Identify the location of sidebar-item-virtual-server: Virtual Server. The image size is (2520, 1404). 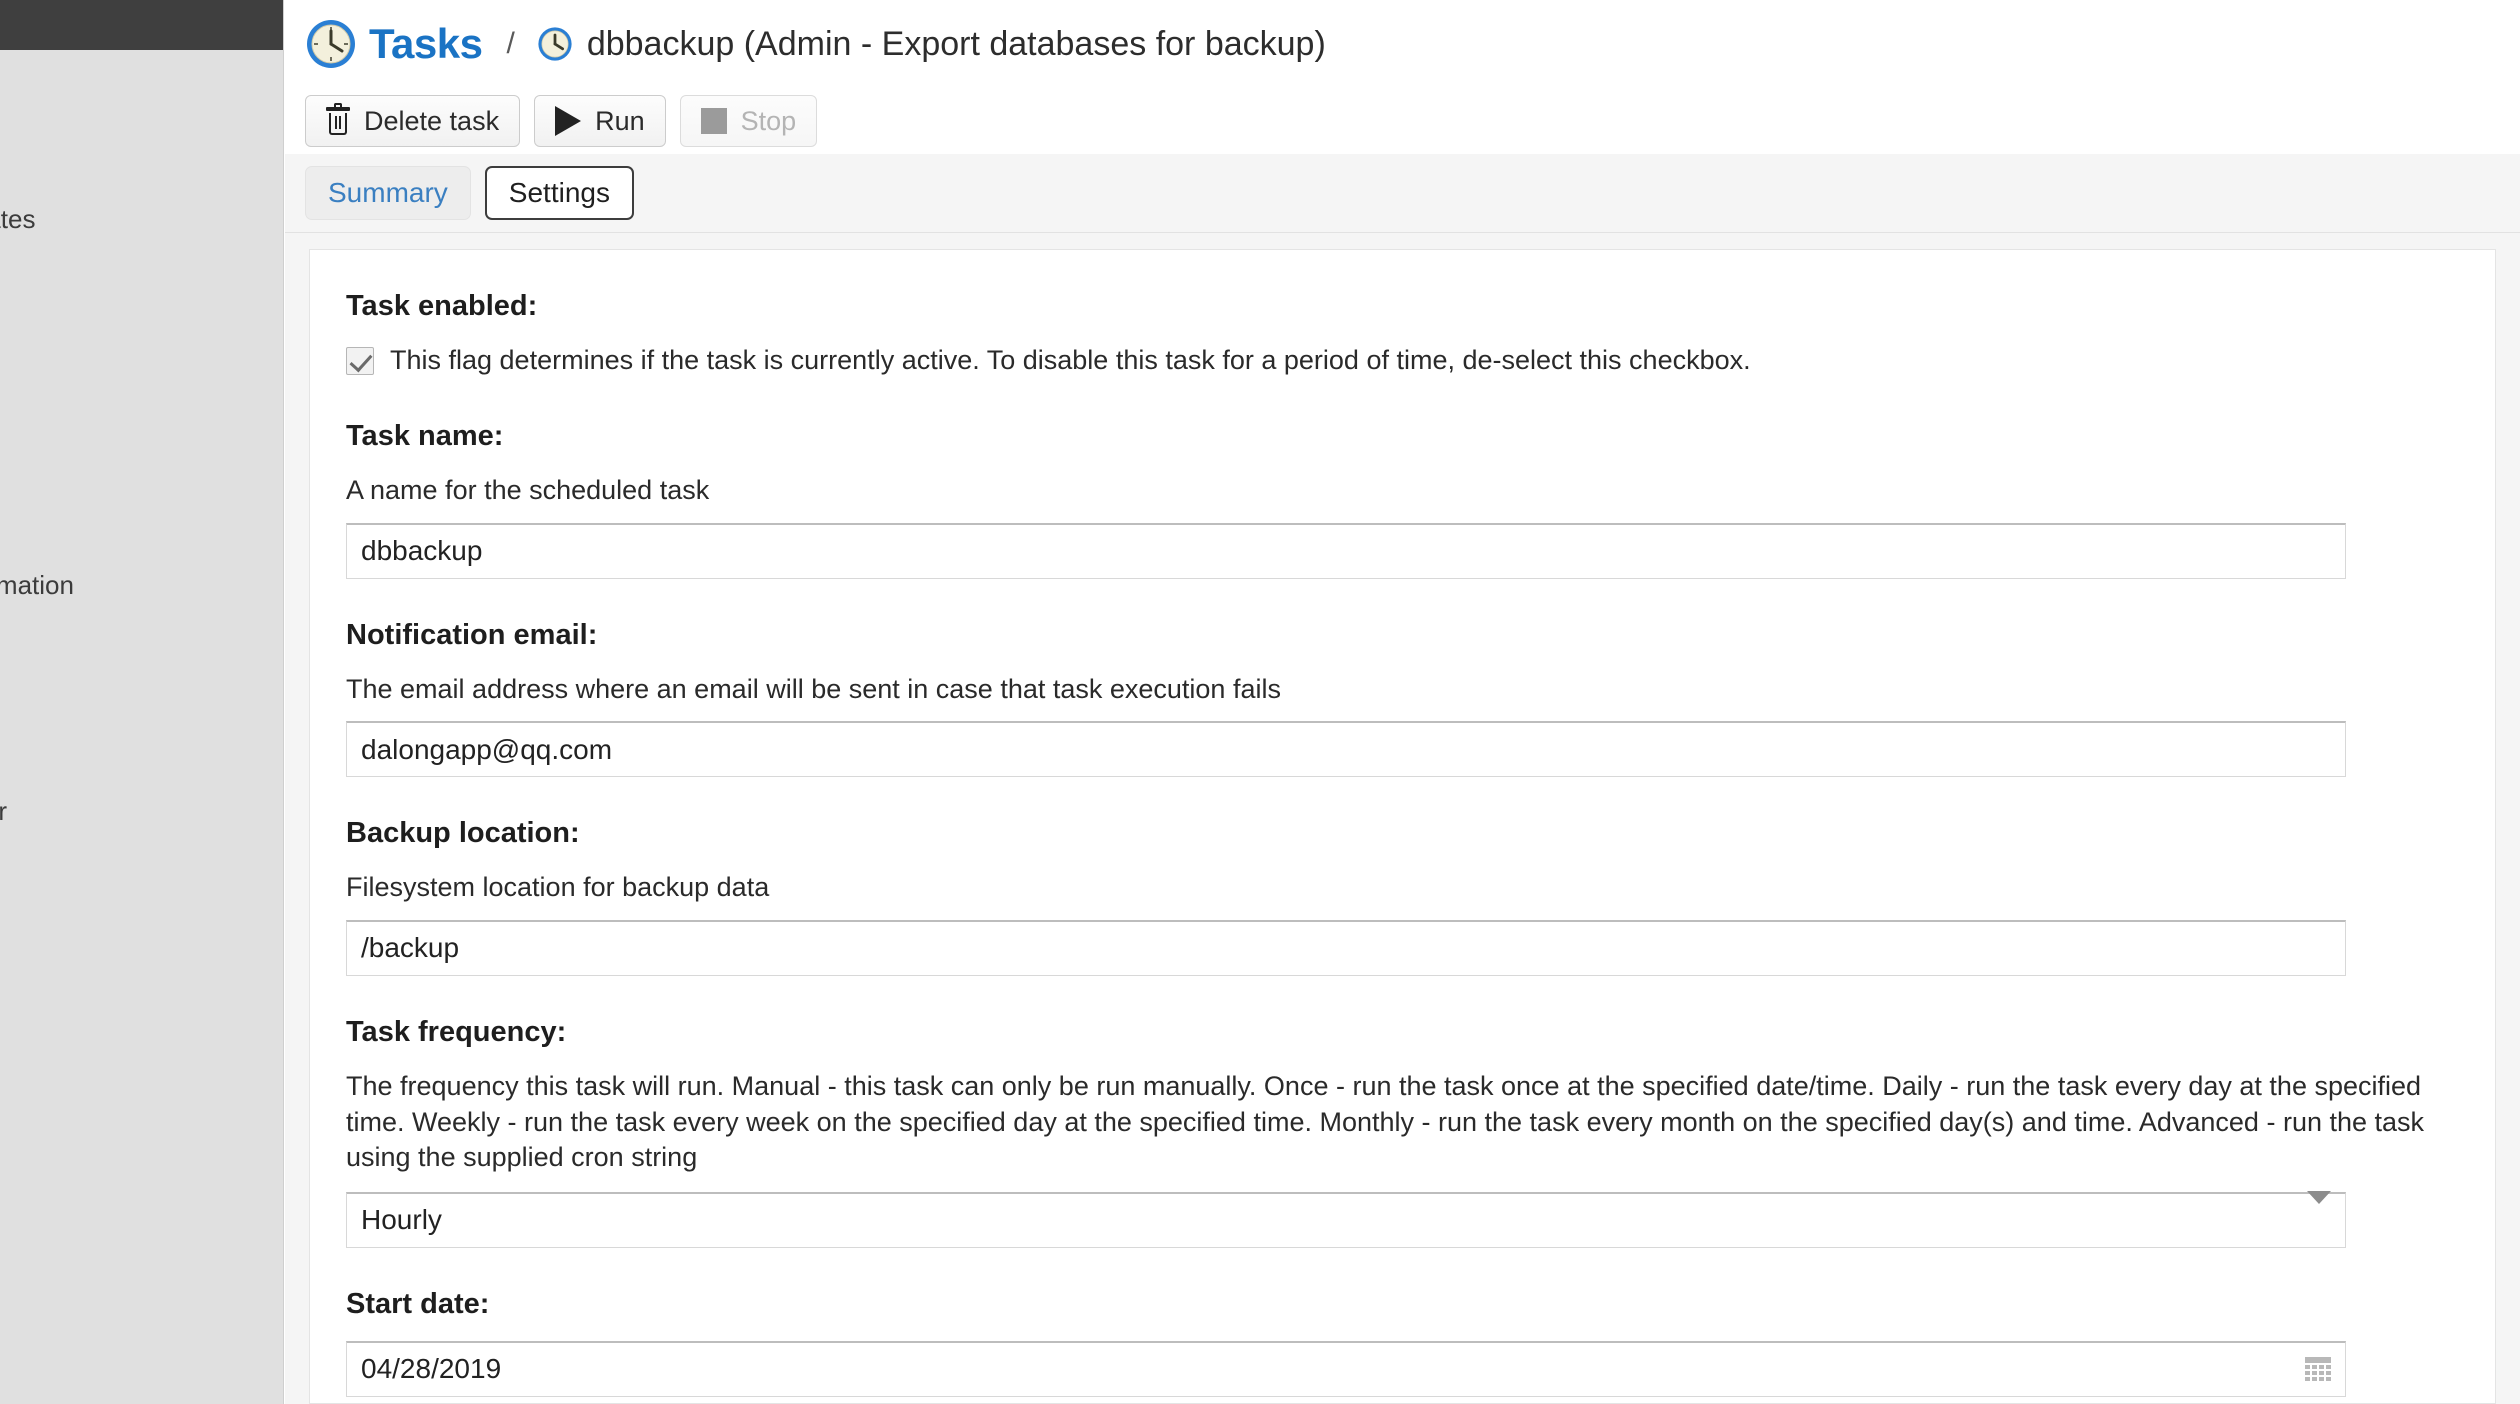
(141, 811).